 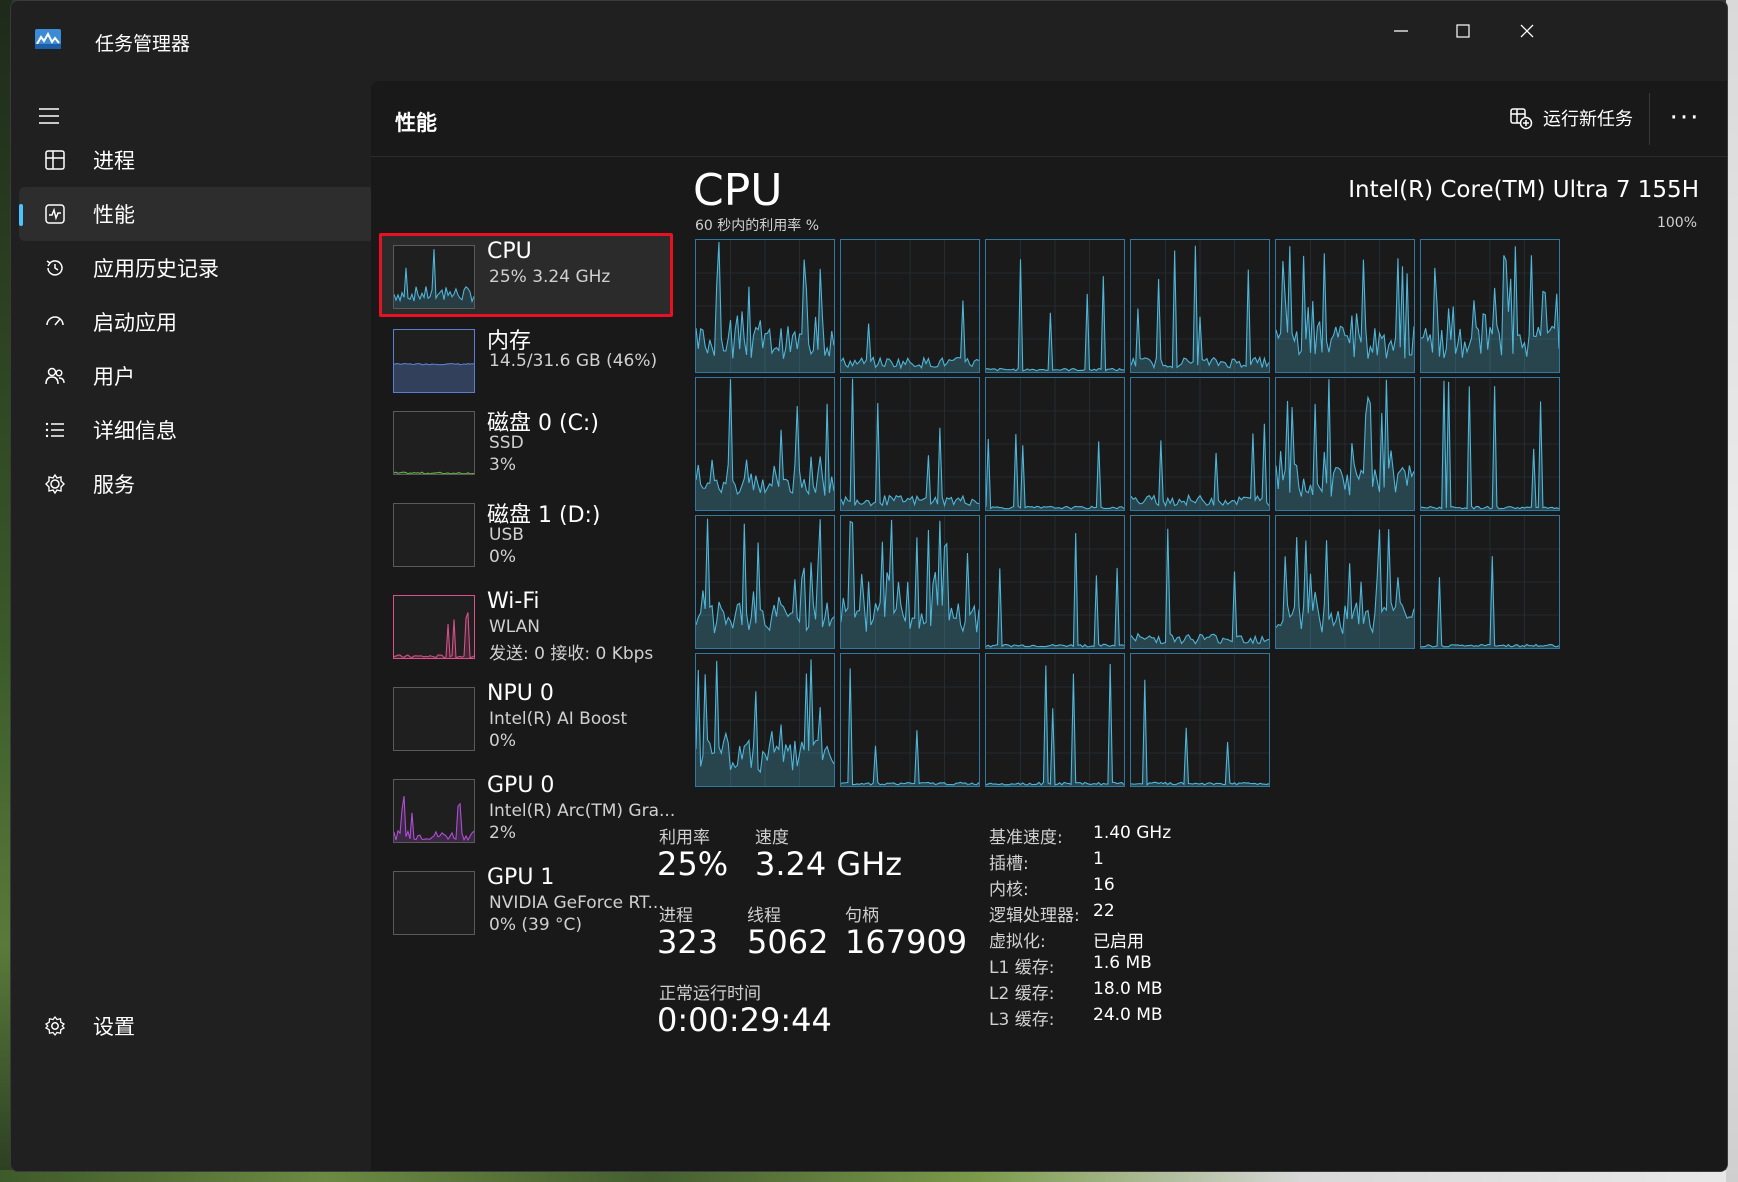 What do you see at coordinates (1104, 885) in the screenshot?
I see `detail-value: 16` at bounding box center [1104, 885].